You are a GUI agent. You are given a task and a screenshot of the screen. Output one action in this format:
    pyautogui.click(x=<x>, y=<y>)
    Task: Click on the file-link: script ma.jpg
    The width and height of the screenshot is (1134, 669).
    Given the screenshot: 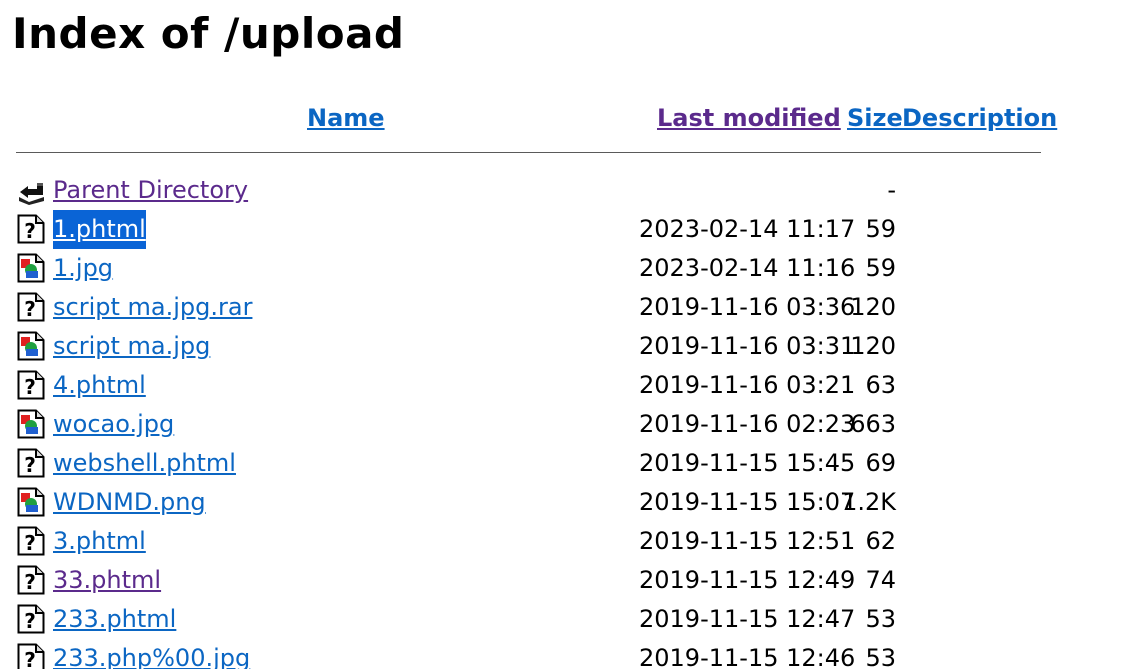 What is the action you would take?
    pyautogui.click(x=131, y=346)
    